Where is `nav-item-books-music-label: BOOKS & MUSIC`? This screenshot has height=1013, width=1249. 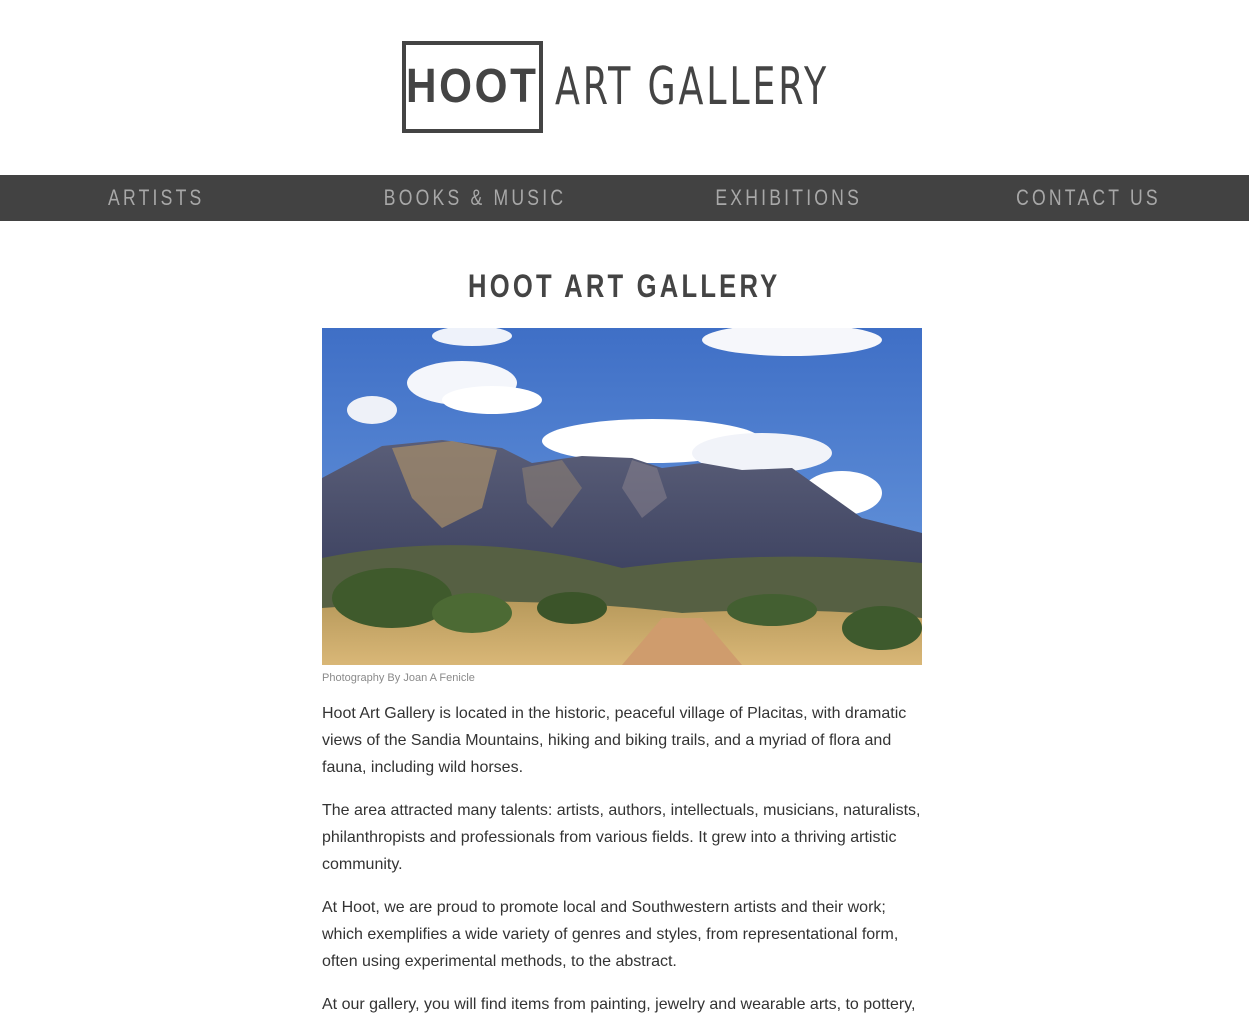
nav-item-books-music-label: BOOKS & MUSIC is located at coordinates (475, 197).